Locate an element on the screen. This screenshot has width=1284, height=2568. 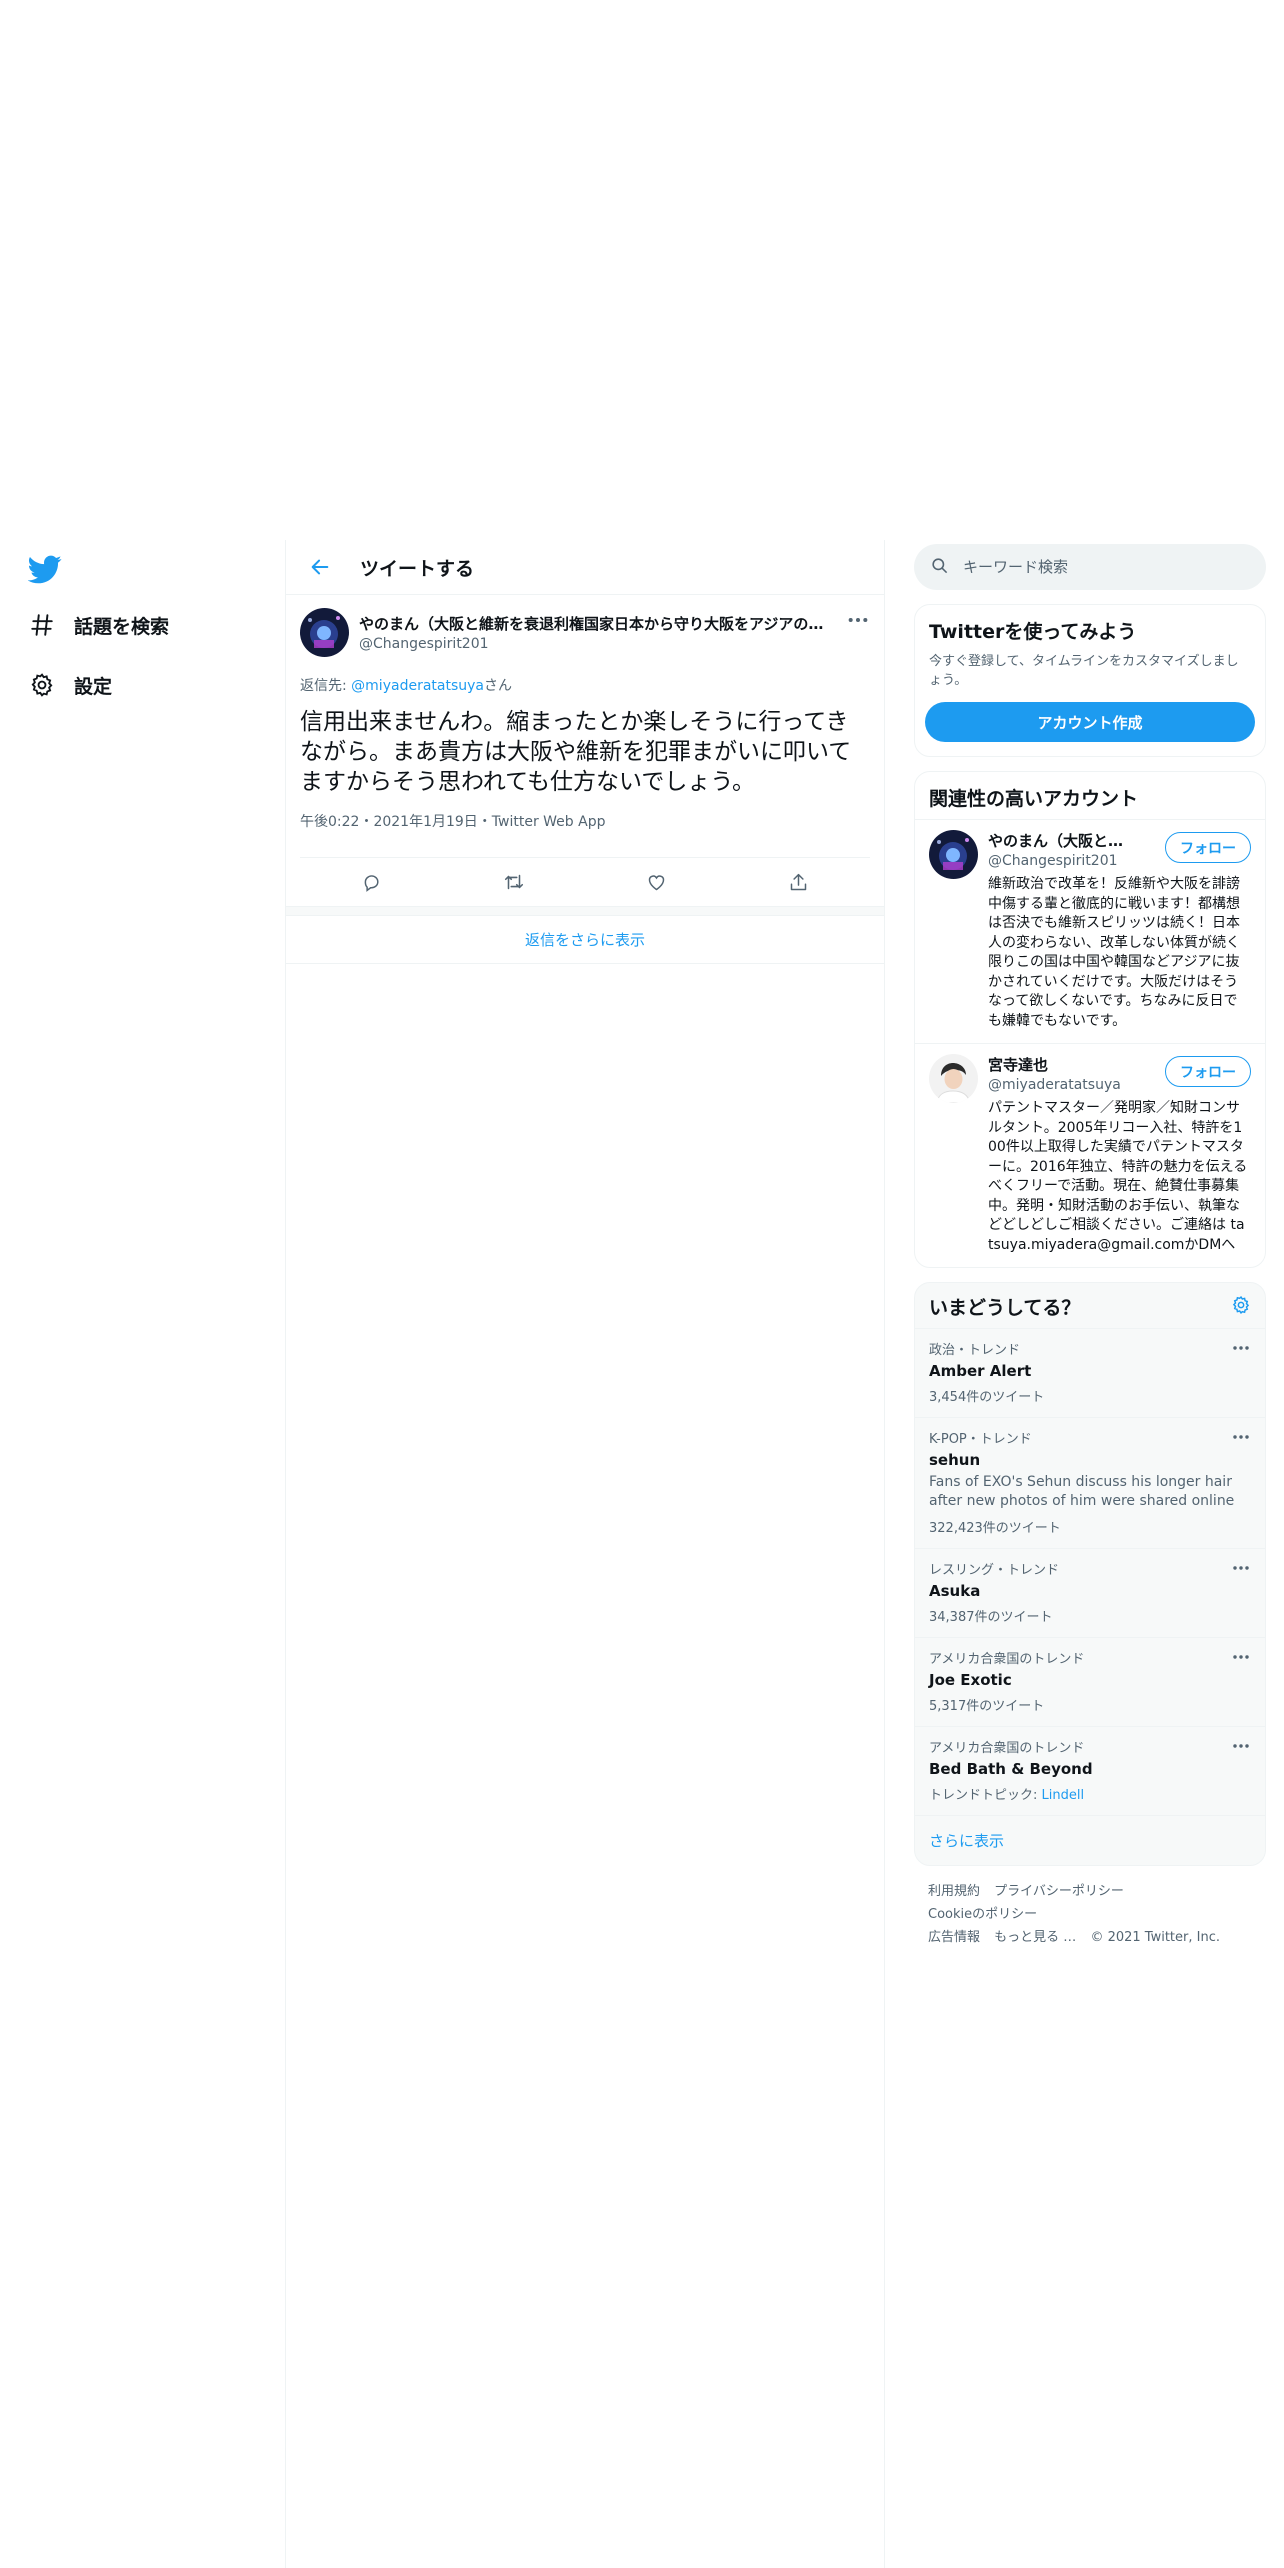
footer-link-privacy: プライバシーポリシー is located at coordinates (1059, 1891).